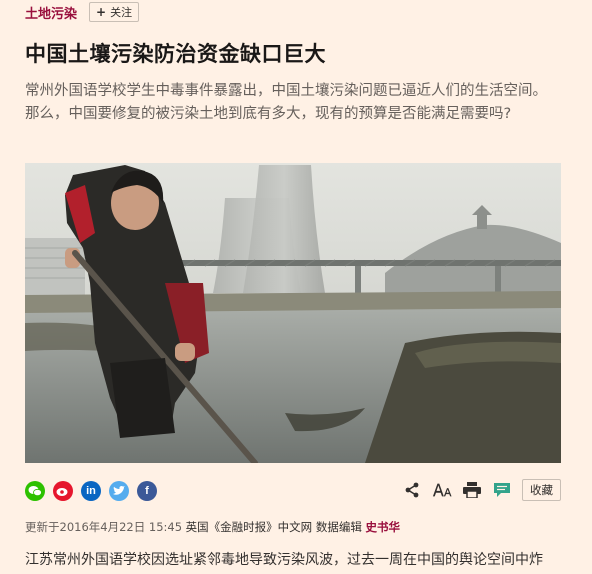  I want to click on font-size-icon, so click(442, 490).